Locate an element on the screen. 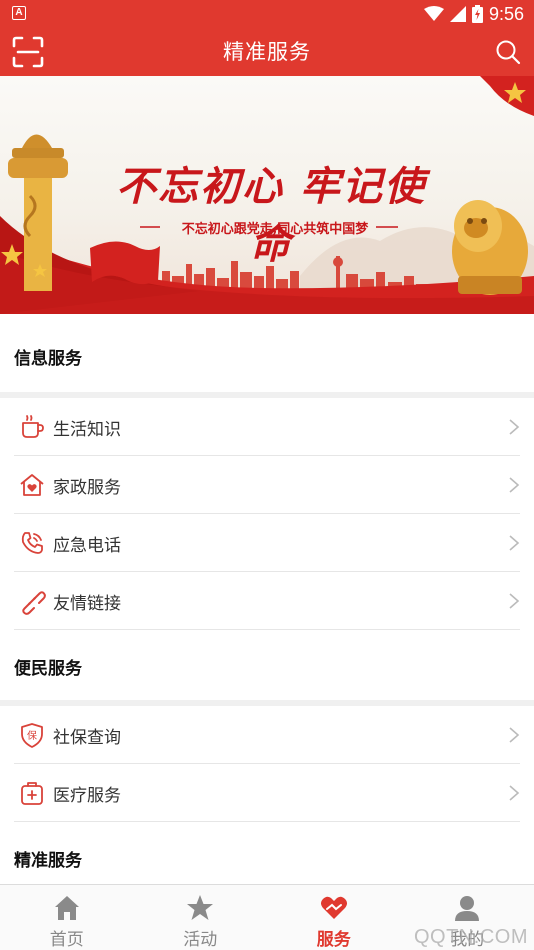 The image size is (534, 950). battery-icon is located at coordinates (477, 14).